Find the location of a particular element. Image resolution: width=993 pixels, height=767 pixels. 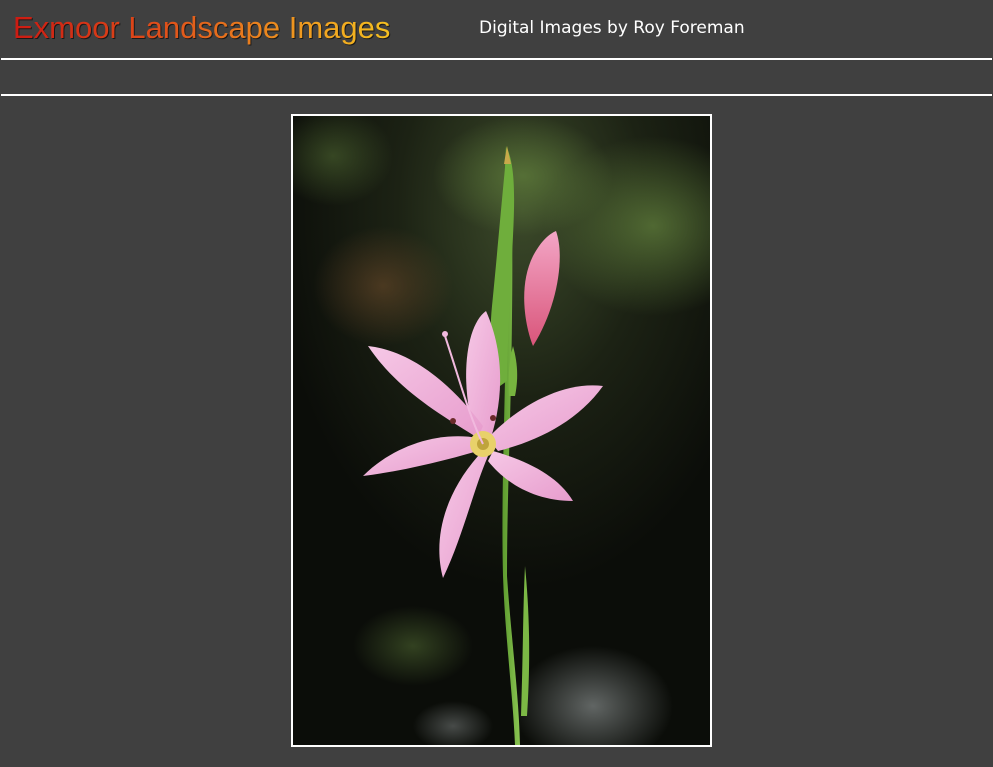

site-title: Exmoor Landscape Images is located at coordinates (201, 28).